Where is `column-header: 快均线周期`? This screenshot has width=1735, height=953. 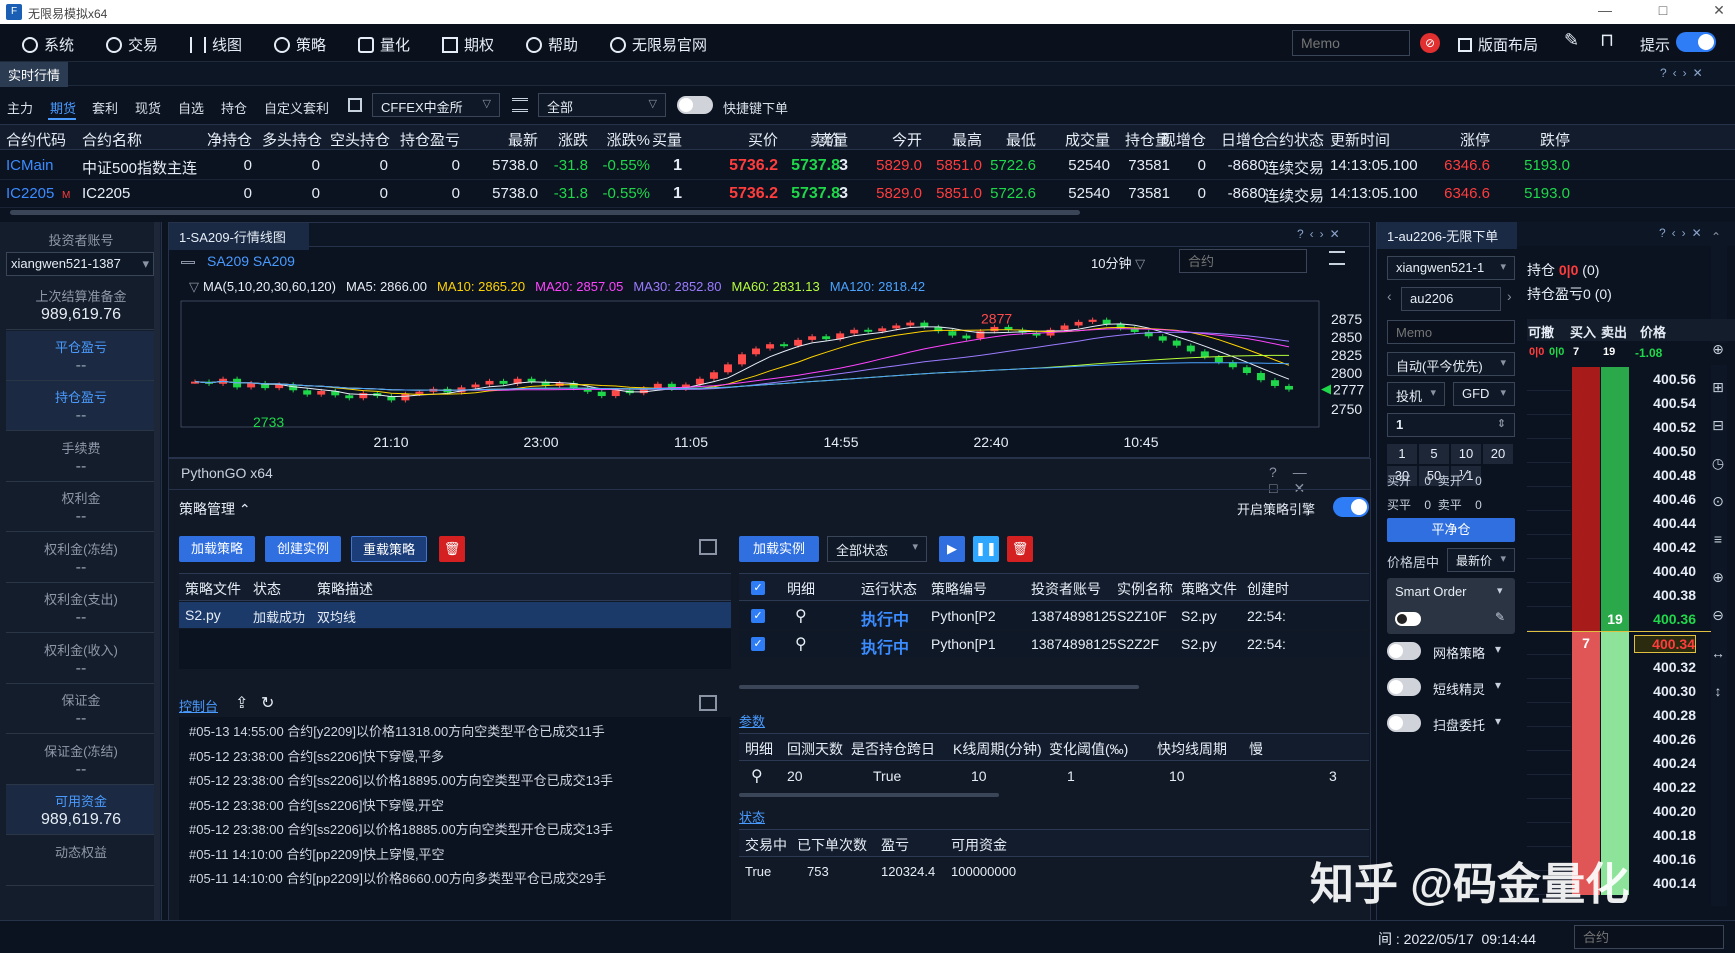
column-header: 快均线周期 is located at coordinates (1192, 749).